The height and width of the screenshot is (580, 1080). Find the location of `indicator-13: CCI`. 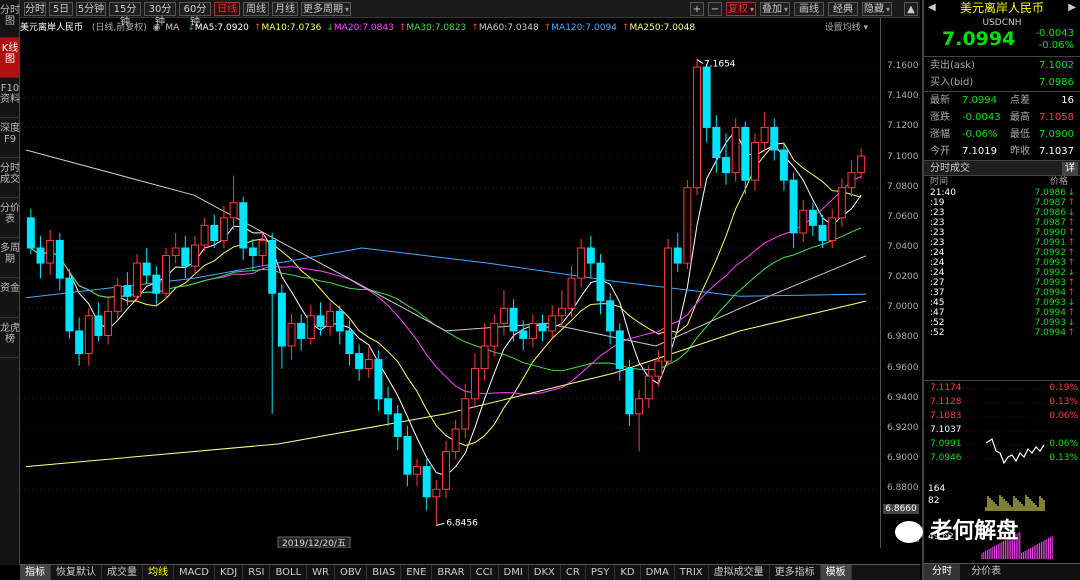

indicator-13: CCI is located at coordinates (485, 572).